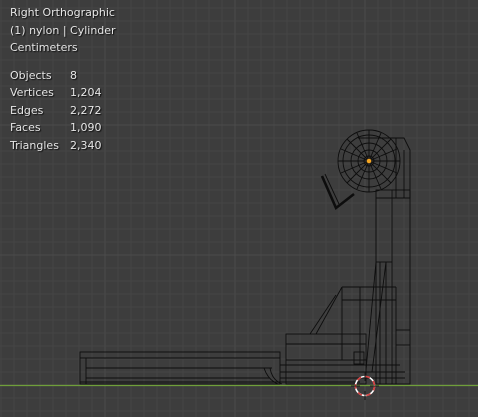 This screenshot has height=417, width=478. What do you see at coordinates (63, 30) in the screenshot?
I see `active-object-label: (1) nylon | Cylinder` at bounding box center [63, 30].